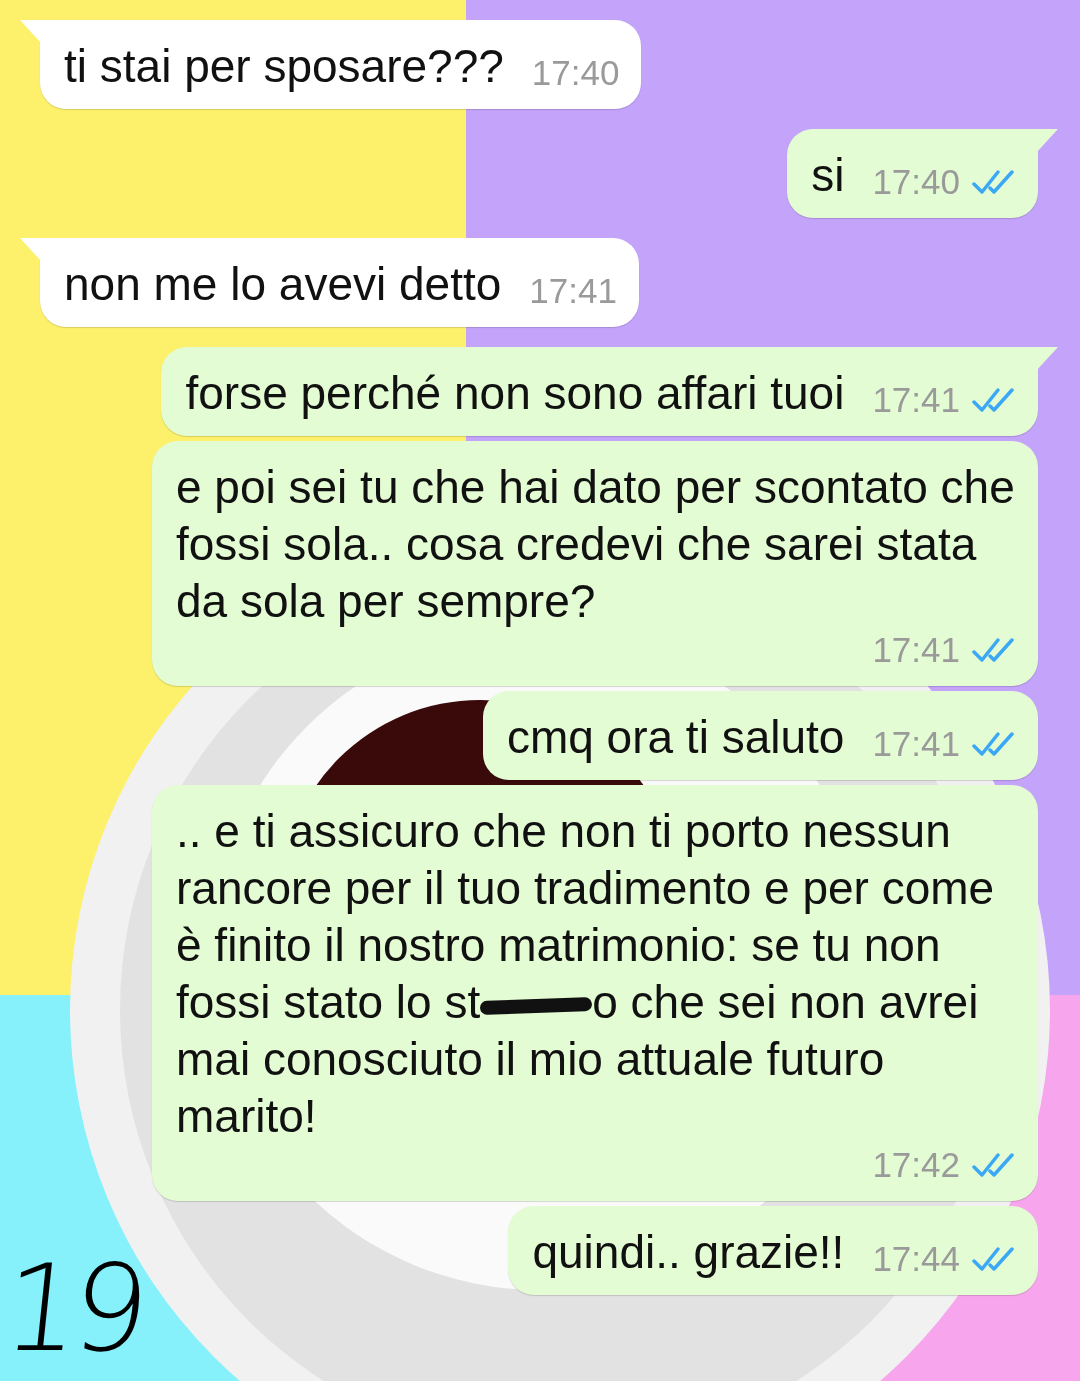 The width and height of the screenshot is (1080, 1381). I want to click on handwritten-number: 19, so click(73, 1309).